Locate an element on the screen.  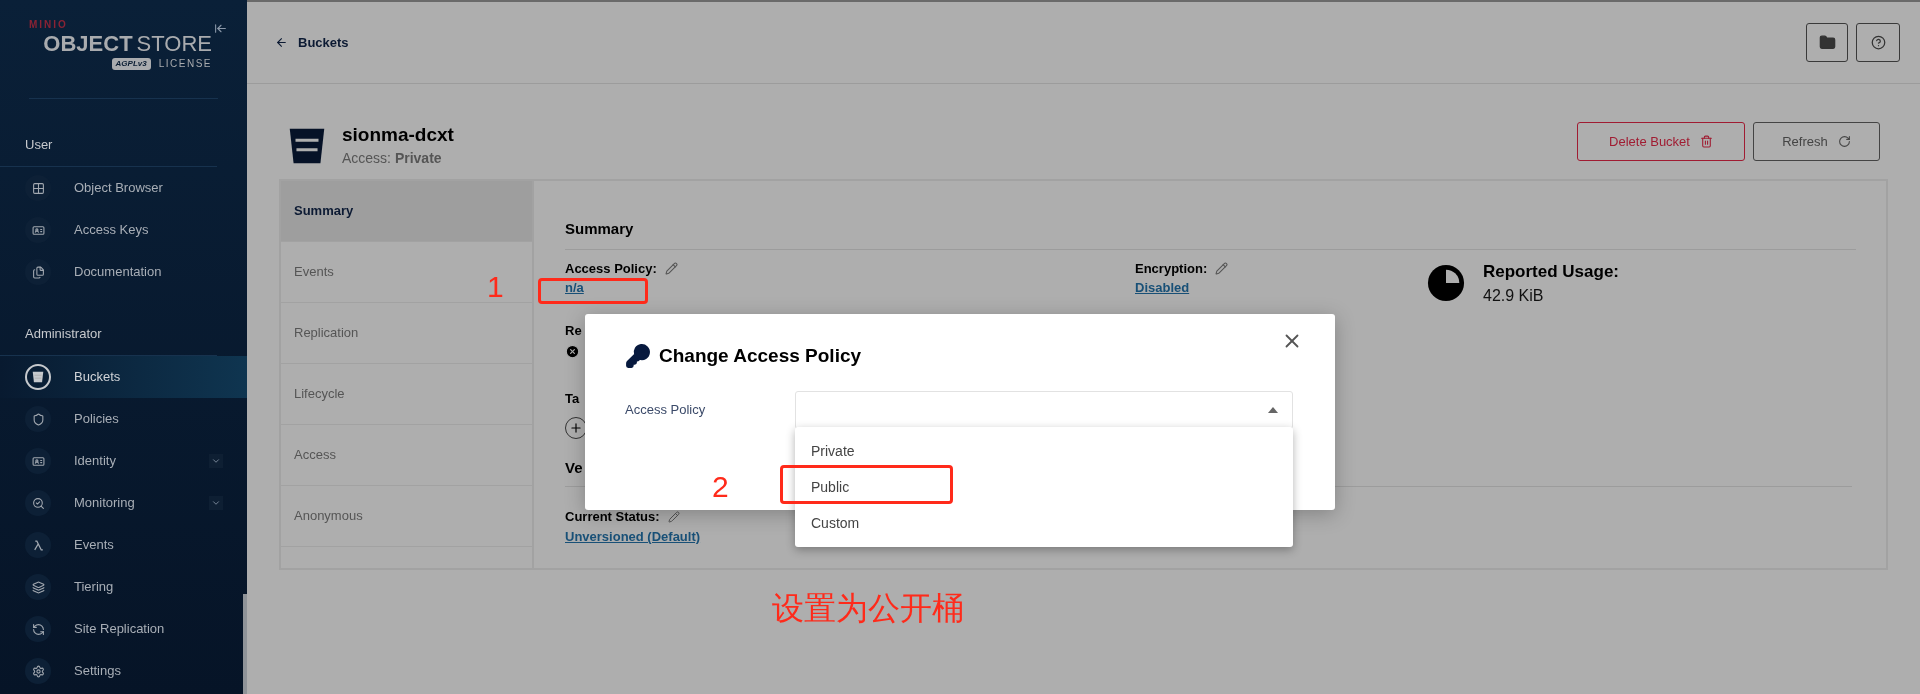
trash-icon is located at coordinates (1706, 141).